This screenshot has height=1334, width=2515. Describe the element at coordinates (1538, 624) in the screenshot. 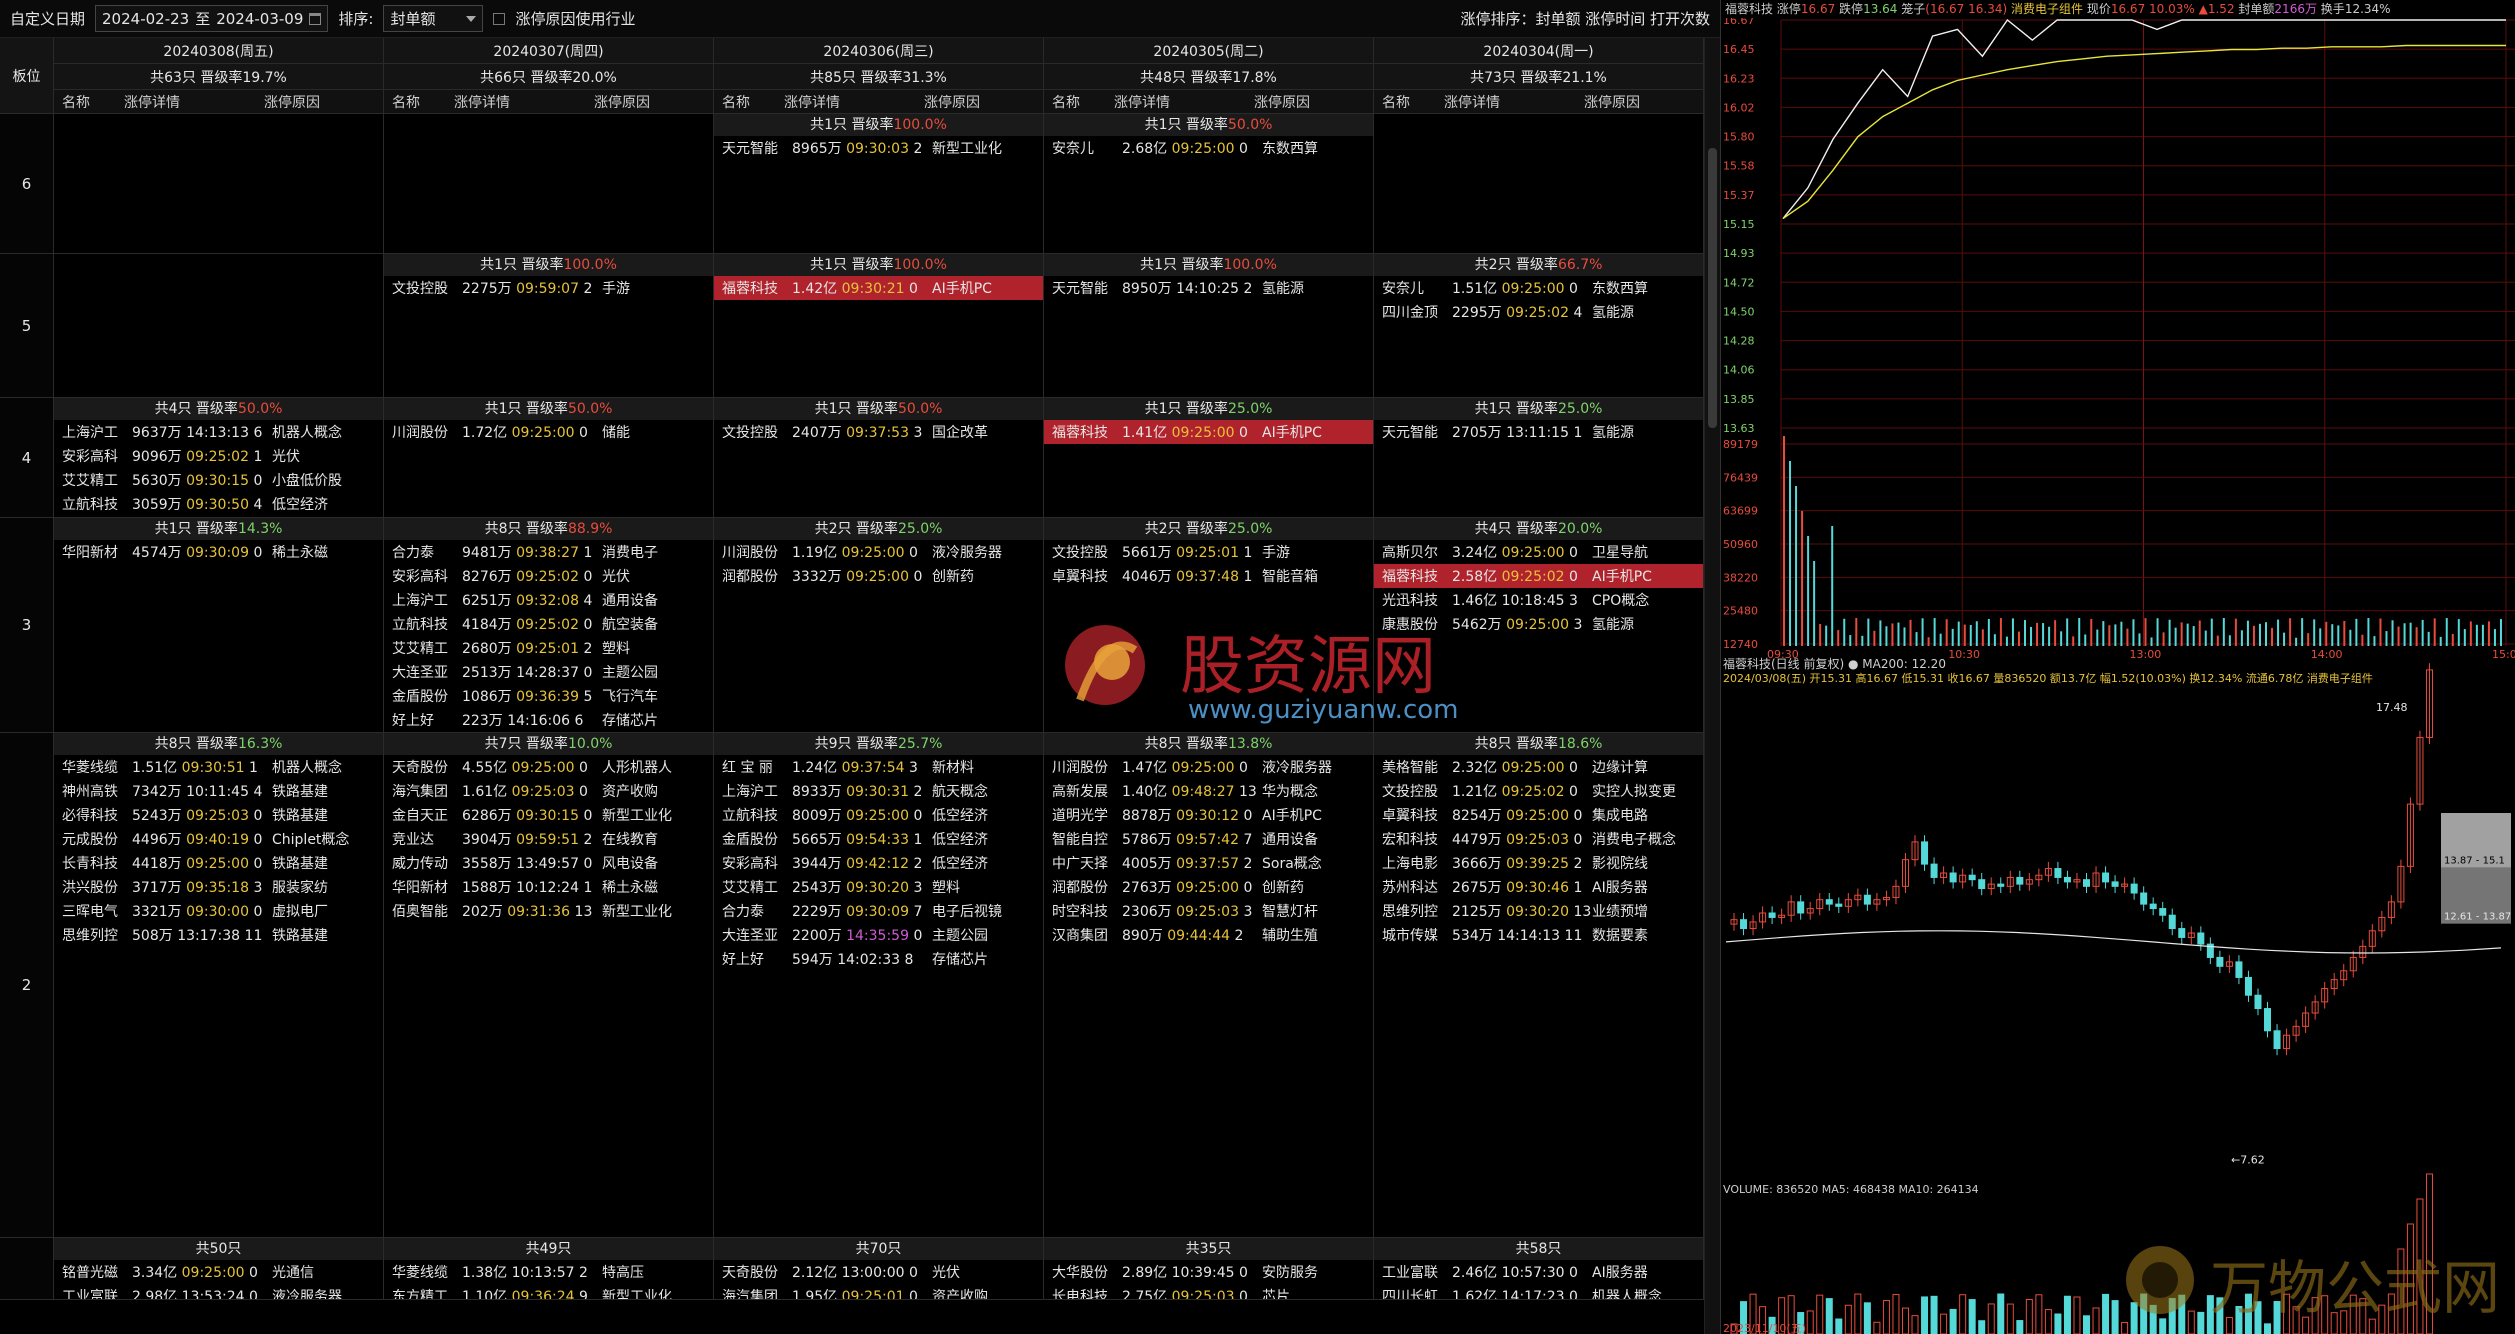

I see `stock-row: 康惠股份 5462万 09:25:00 3 氢能源` at that location.